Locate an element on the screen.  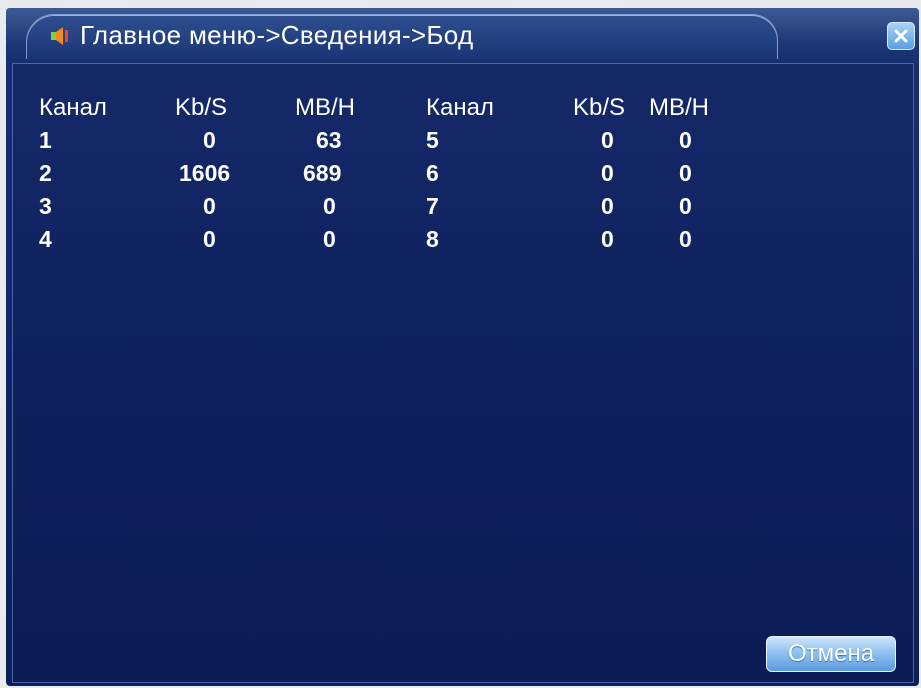
header-kbs-1: Kb/S is located at coordinates (201, 107).